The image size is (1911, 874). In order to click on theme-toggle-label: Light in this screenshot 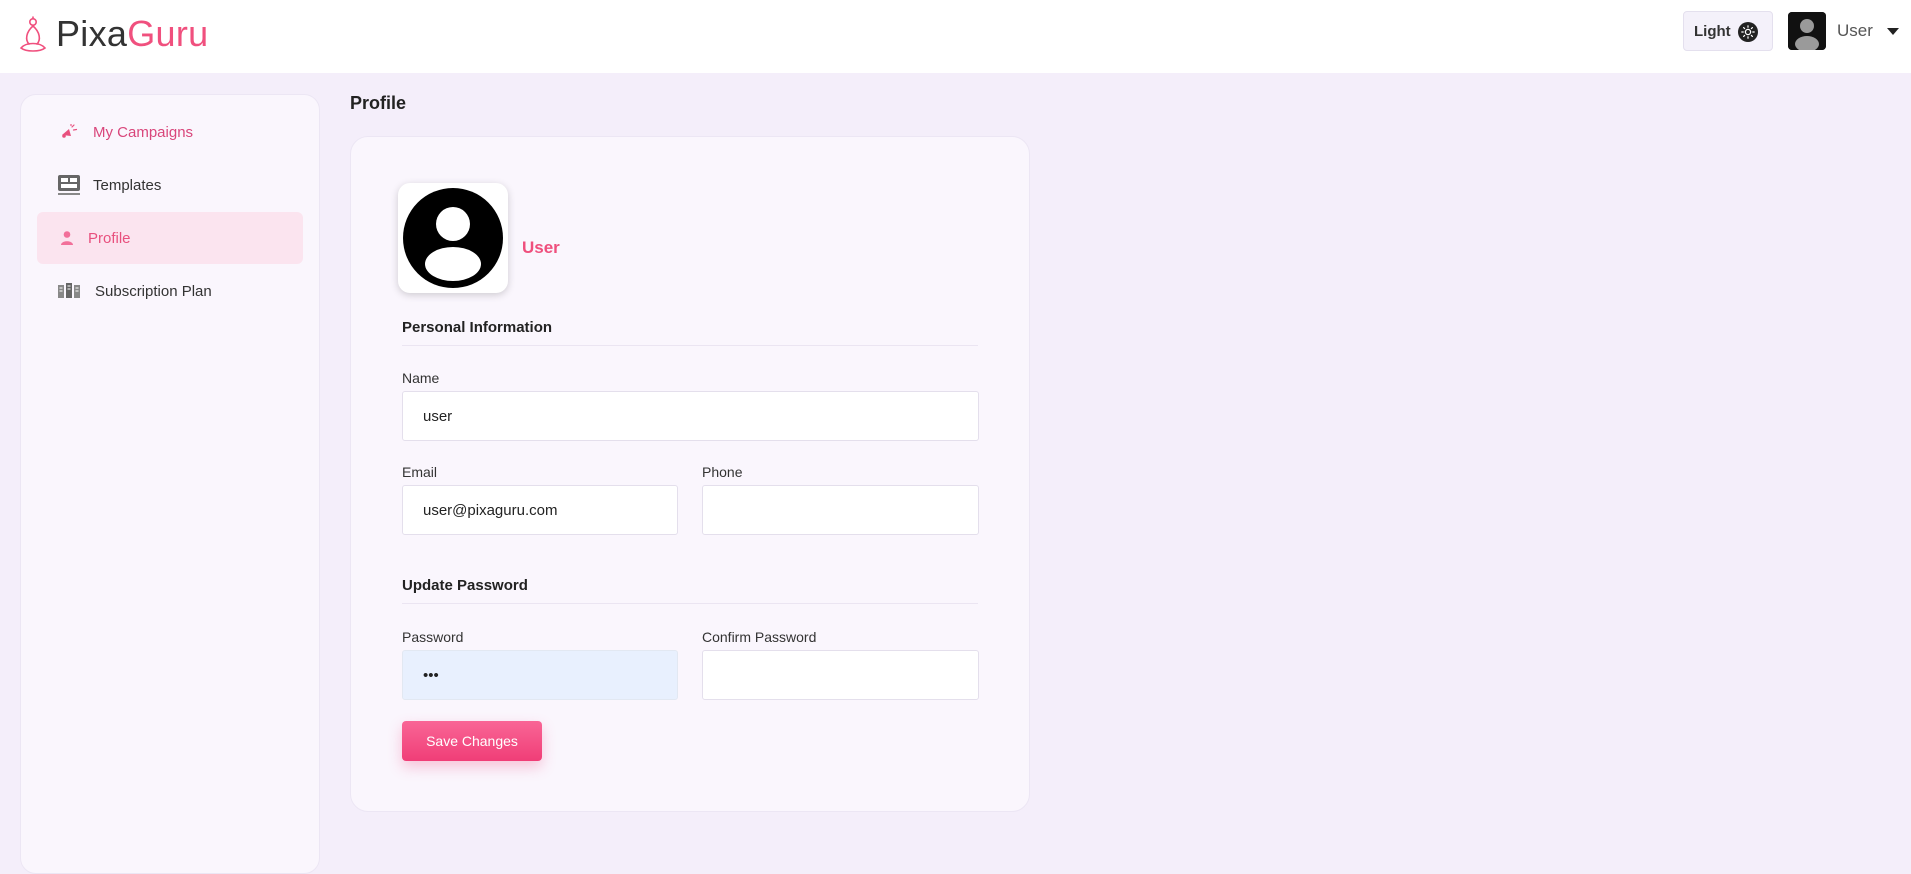, I will do `click(1712, 31)`.